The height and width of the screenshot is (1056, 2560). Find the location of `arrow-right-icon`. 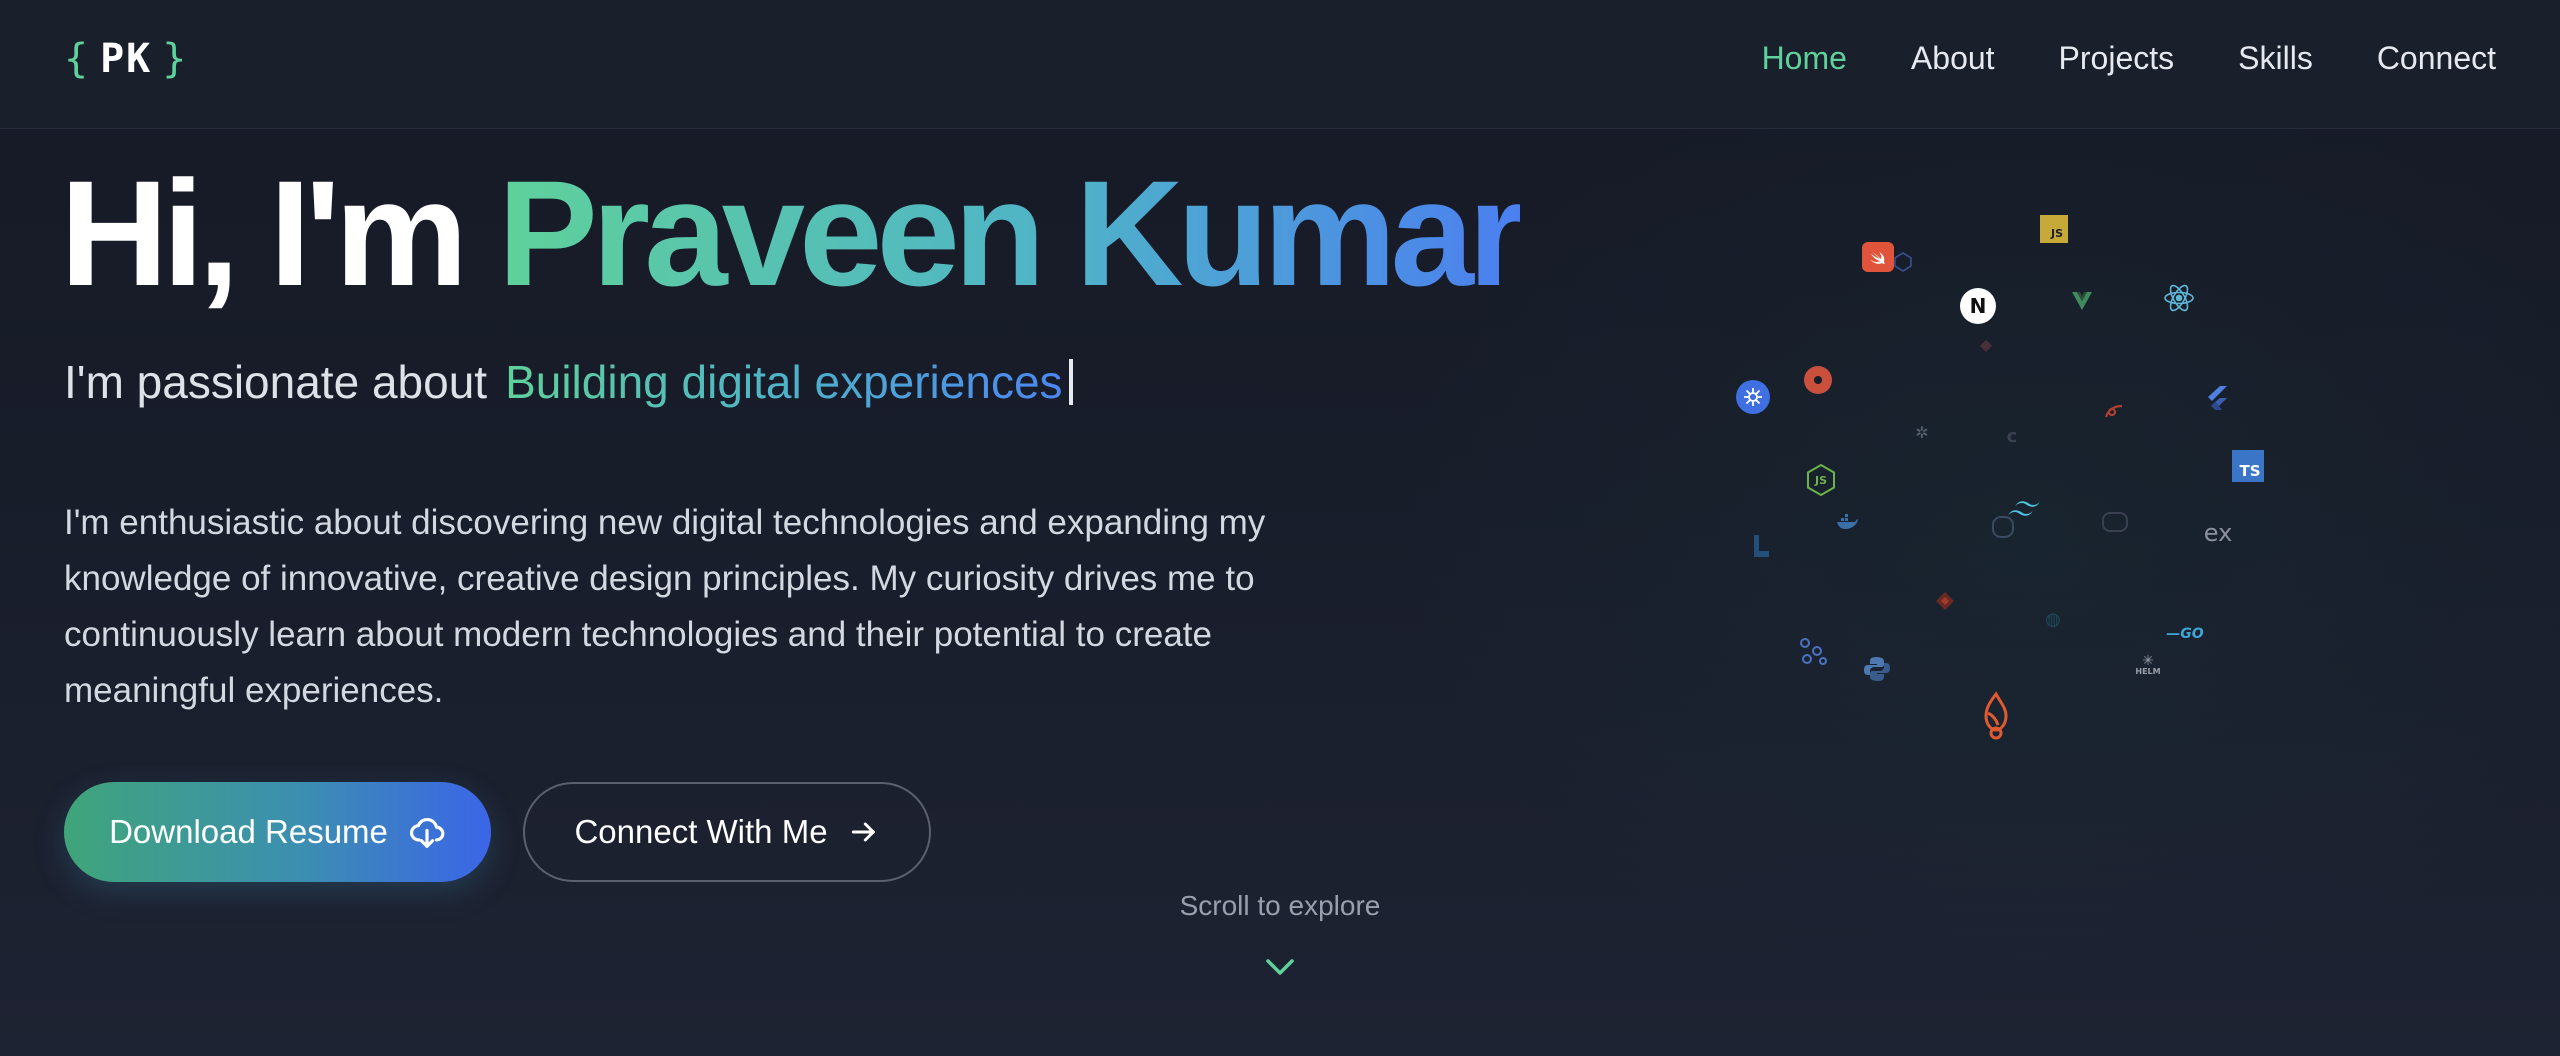

arrow-right-icon is located at coordinates (864, 832).